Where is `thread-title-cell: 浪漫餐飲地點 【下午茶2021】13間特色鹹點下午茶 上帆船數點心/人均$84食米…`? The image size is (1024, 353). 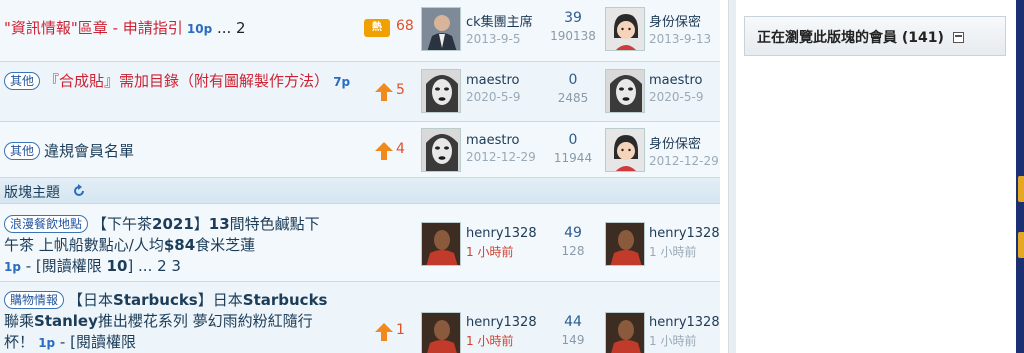 thread-title-cell: 浪漫餐飲地點 【下午茶2021】13間特色鹹點下午茶 上帆船數點心/人均$84食米… is located at coordinates (169, 246).